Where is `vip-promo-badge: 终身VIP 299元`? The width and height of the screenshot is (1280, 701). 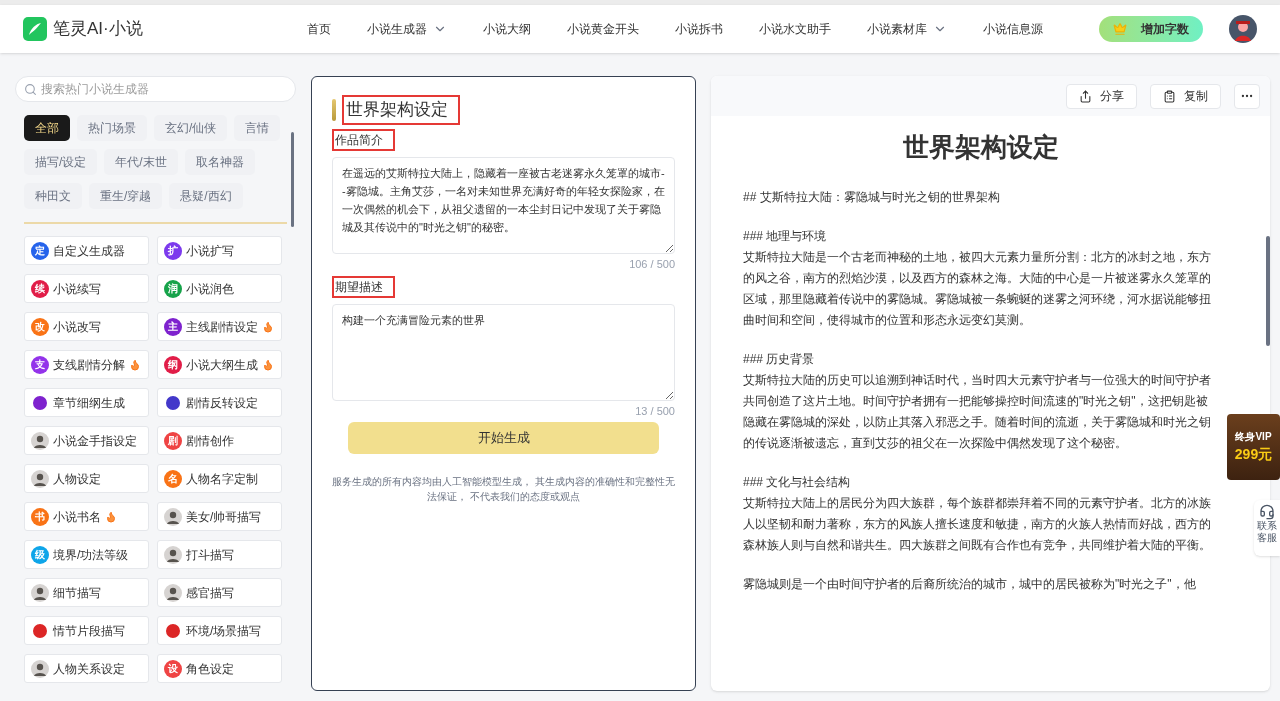 vip-promo-badge: 终身VIP 299元 is located at coordinates (1253, 447).